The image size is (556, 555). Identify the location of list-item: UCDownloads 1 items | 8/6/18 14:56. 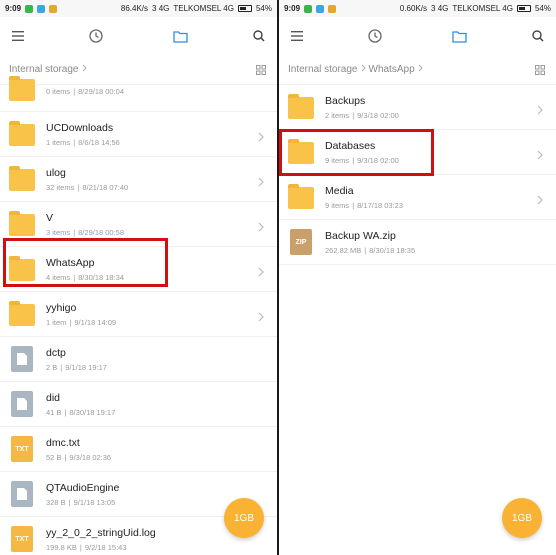
(138, 134).